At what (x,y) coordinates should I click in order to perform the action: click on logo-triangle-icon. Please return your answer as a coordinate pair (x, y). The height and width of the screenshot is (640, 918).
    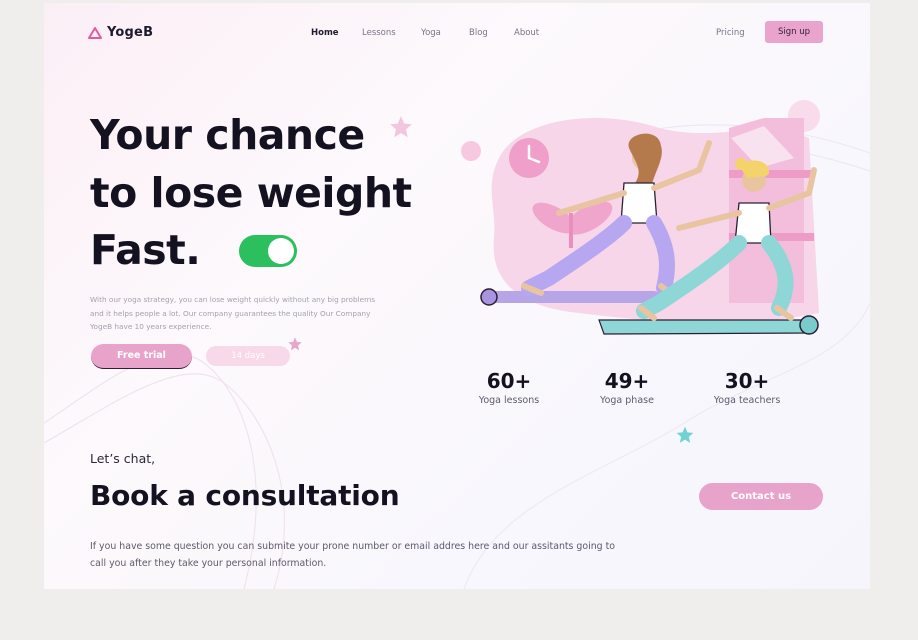
    Looking at the image, I should click on (95, 32).